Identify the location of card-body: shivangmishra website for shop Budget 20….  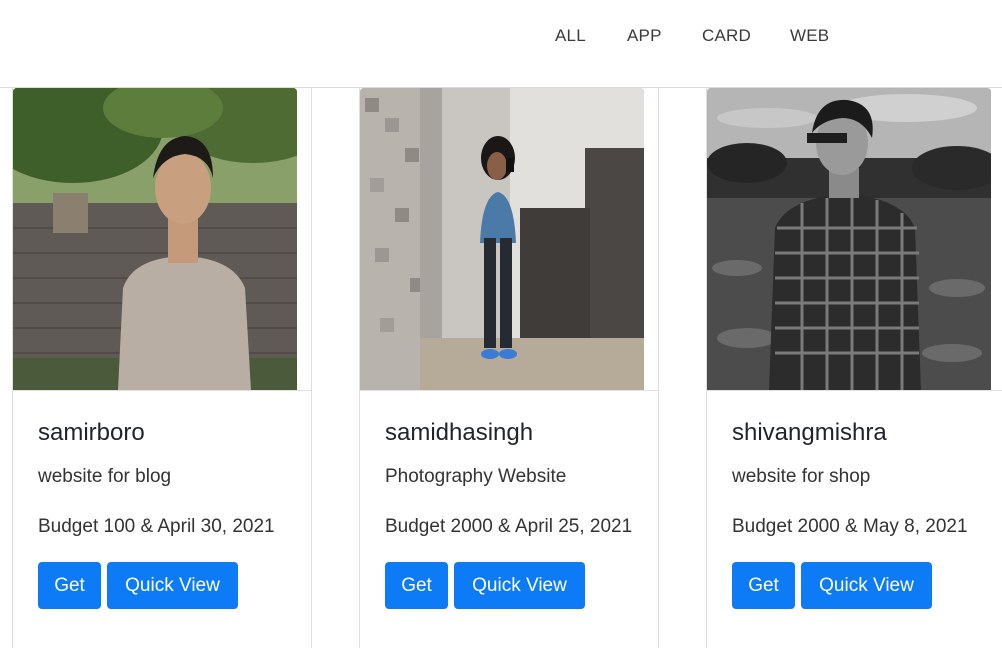
(854, 499).